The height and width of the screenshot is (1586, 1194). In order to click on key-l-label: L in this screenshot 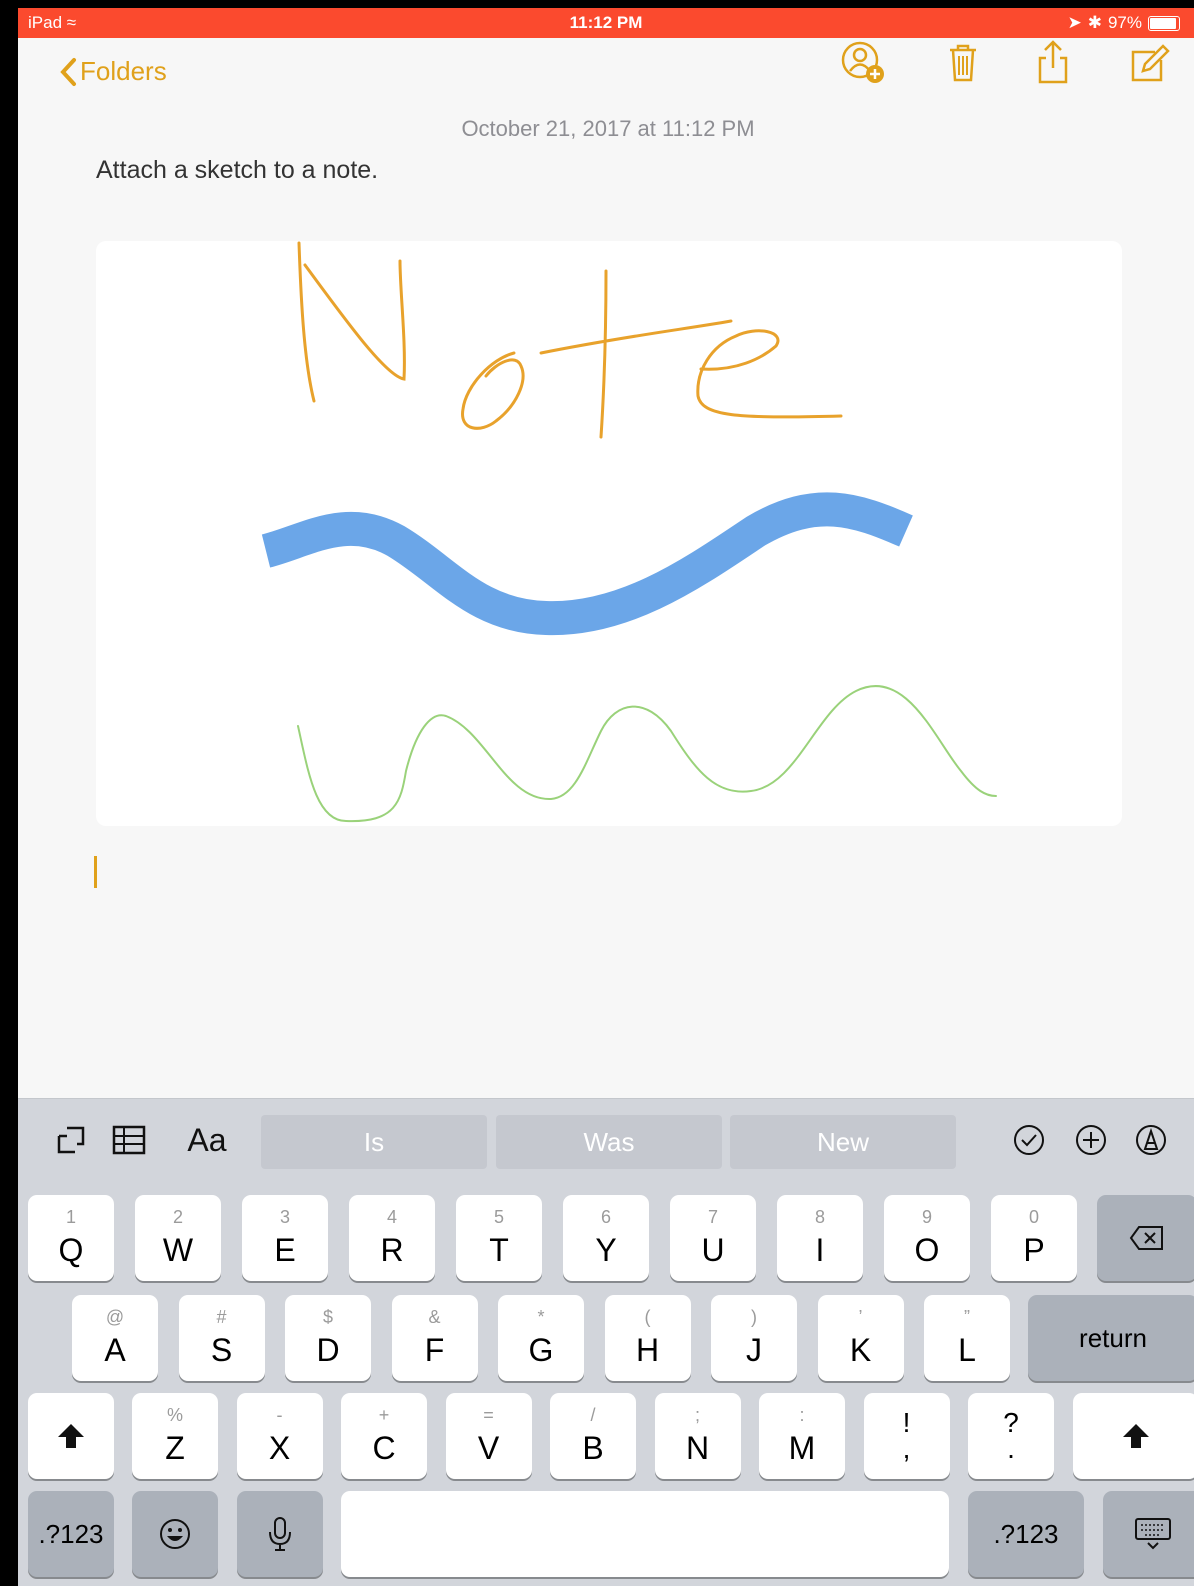, I will do `click(967, 1350)`.